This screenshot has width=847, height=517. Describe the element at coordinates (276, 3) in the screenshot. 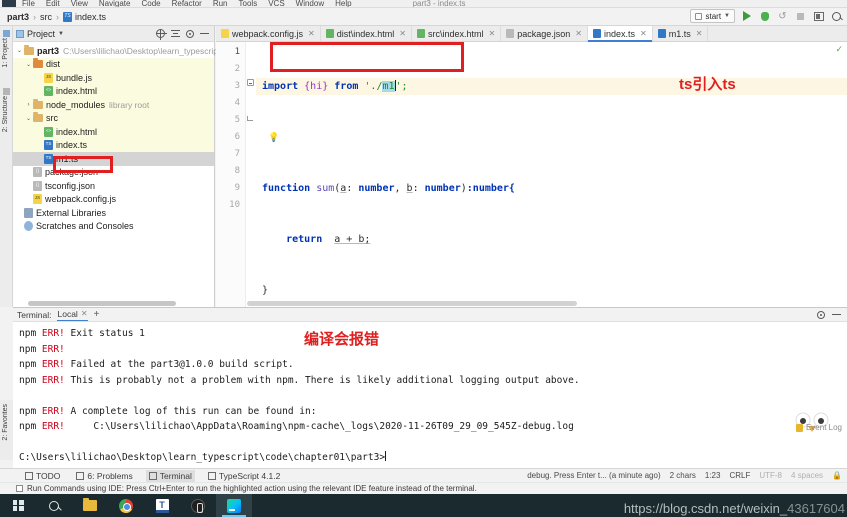

I see `menu-item-vcs: VCS` at that location.